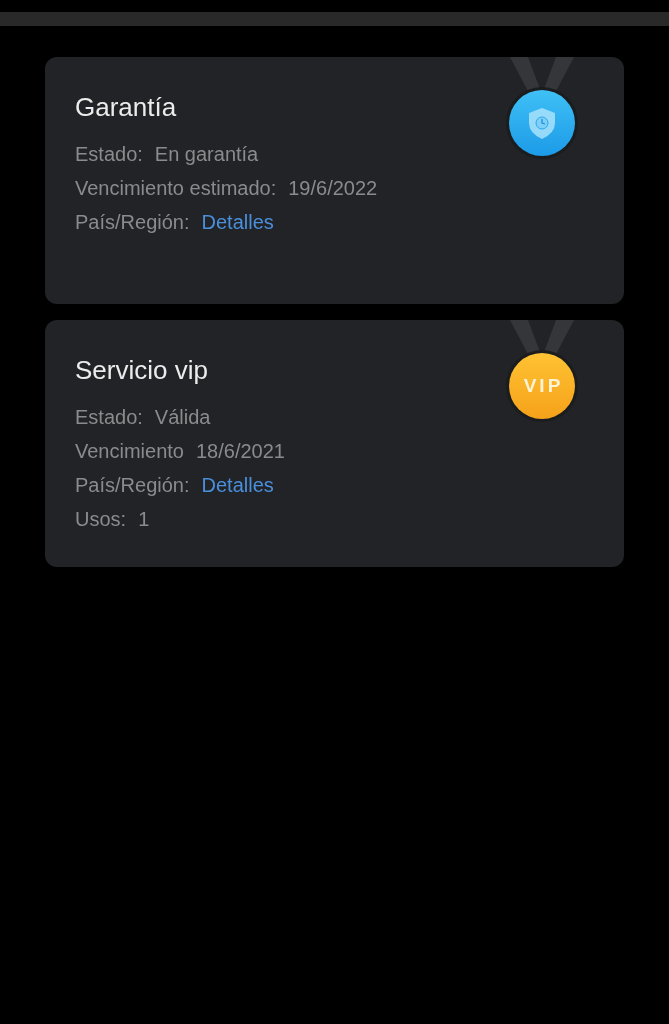 The image size is (669, 1024). Describe the element at coordinates (144, 519) in the screenshot. I see `field-value: 1` at that location.